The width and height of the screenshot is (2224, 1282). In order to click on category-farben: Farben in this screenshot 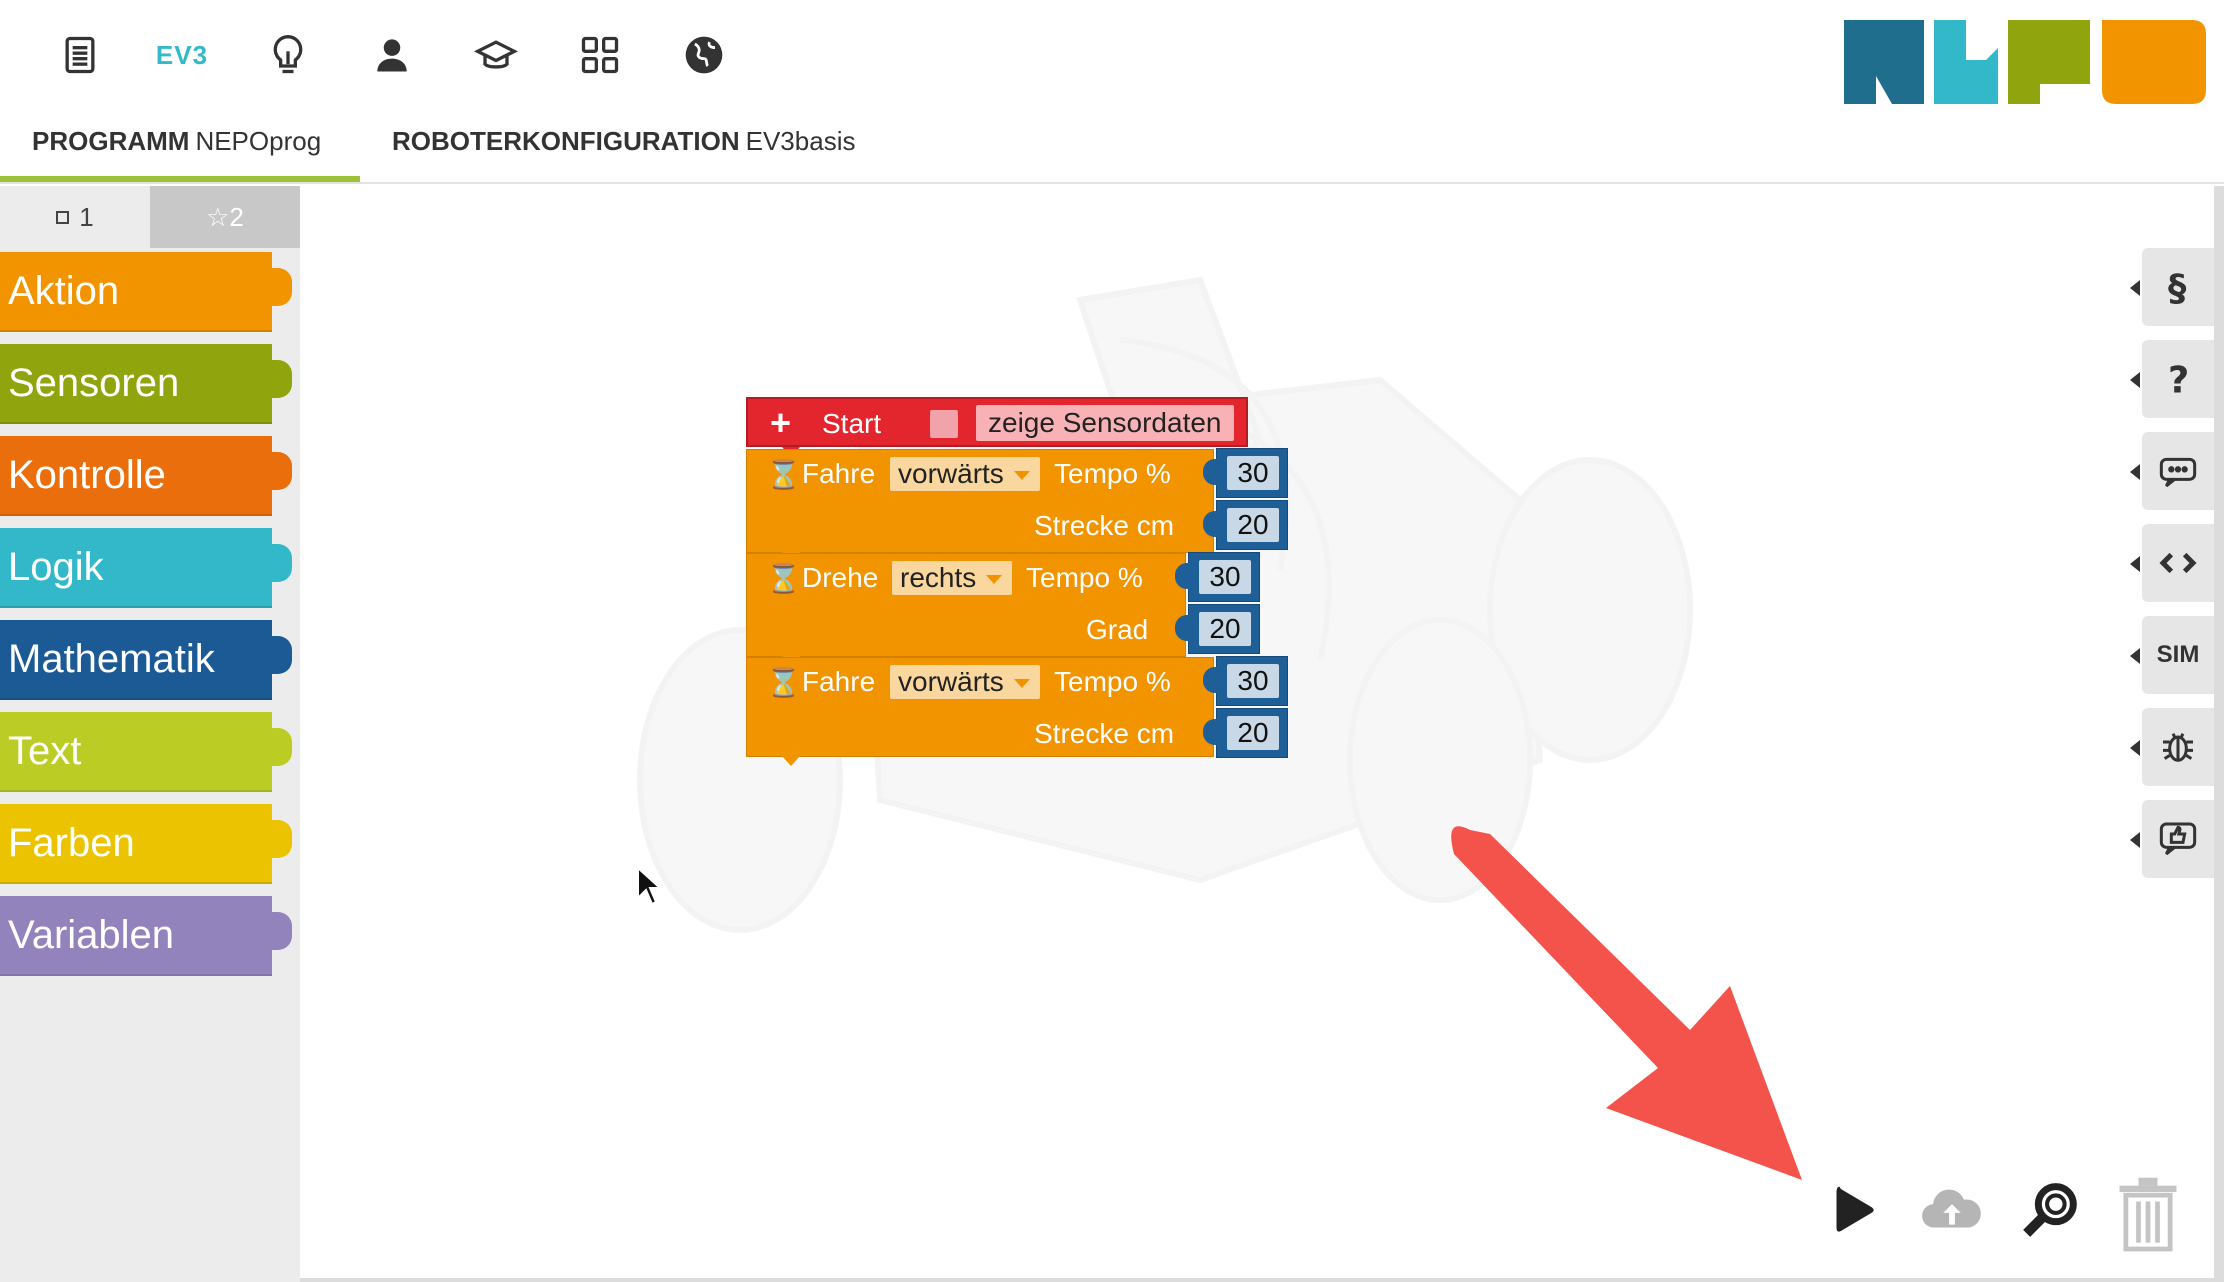, I will do `click(146, 844)`.